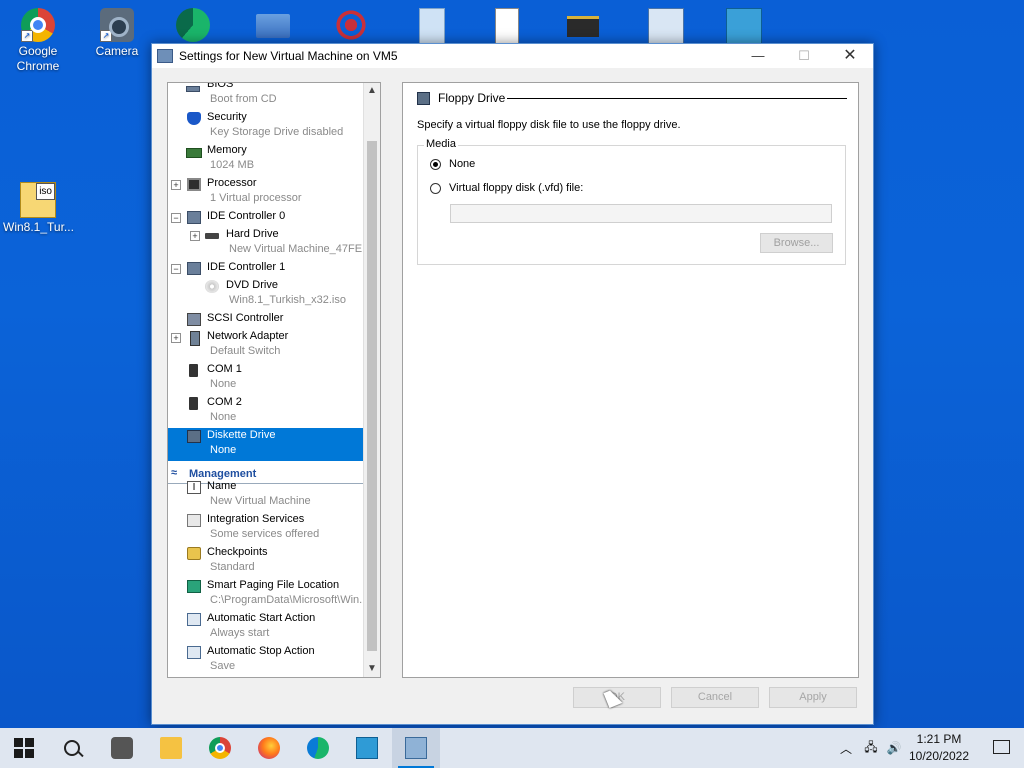 Image resolution: width=1024 pixels, height=768 pixels. What do you see at coordinates (372, 669) in the screenshot?
I see `scroll-down-icon: ▼` at bounding box center [372, 669].